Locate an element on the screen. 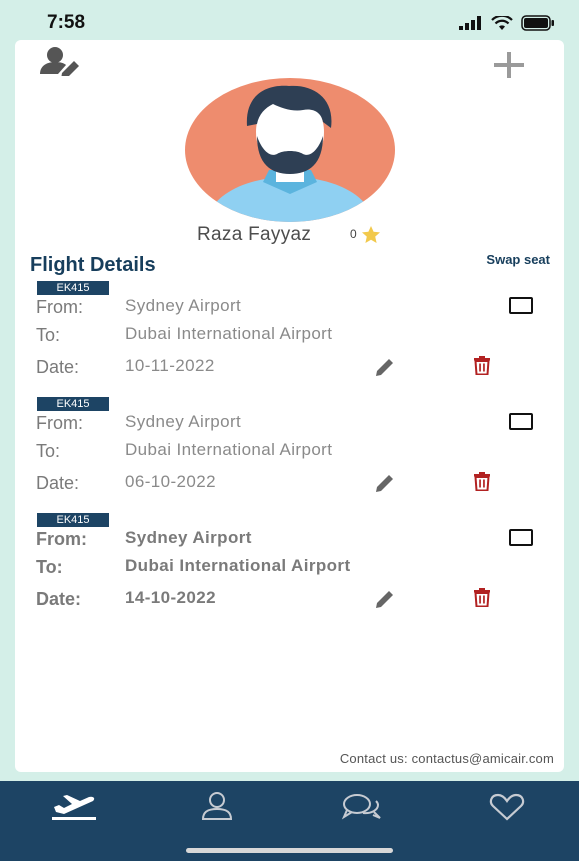 The image size is (579, 861). user-name: Raza Fayyaz is located at coordinates (254, 234).